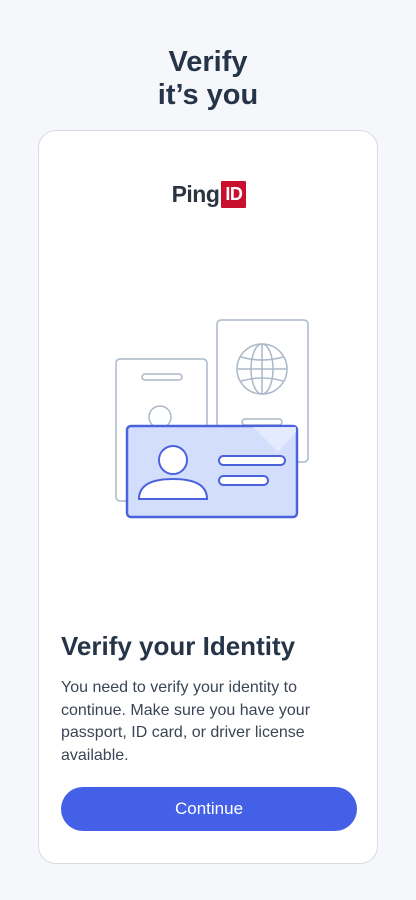 This screenshot has height=900, width=416. I want to click on card-title: Verify your Identity, so click(178, 646).